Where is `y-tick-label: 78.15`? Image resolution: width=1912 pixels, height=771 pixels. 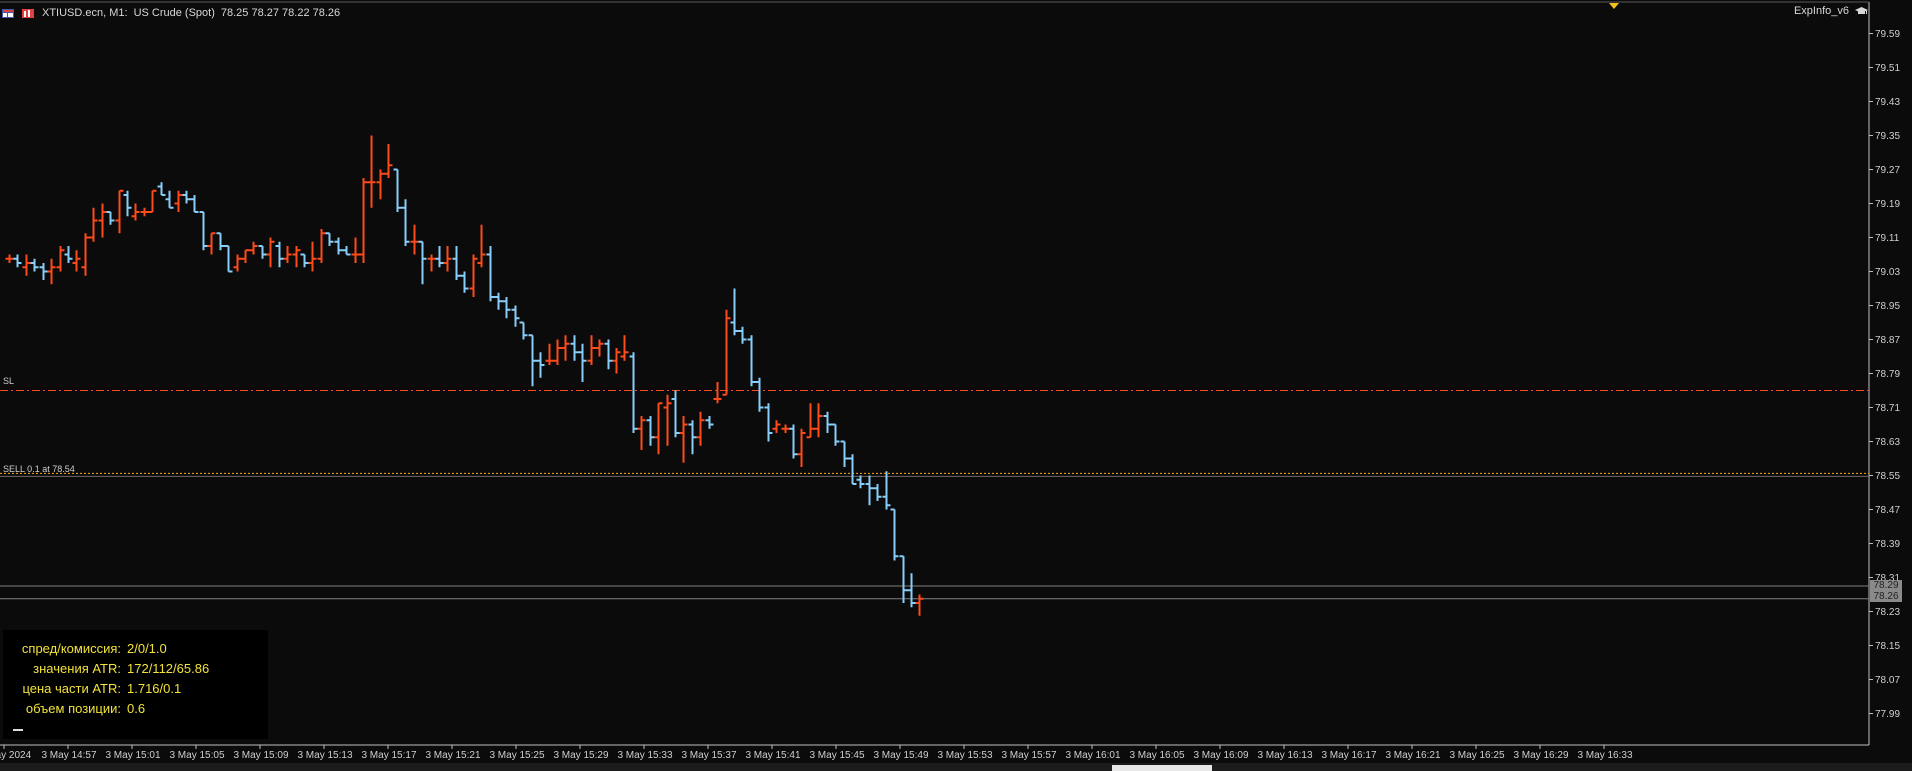 y-tick-label: 78.15 is located at coordinates (1887, 646).